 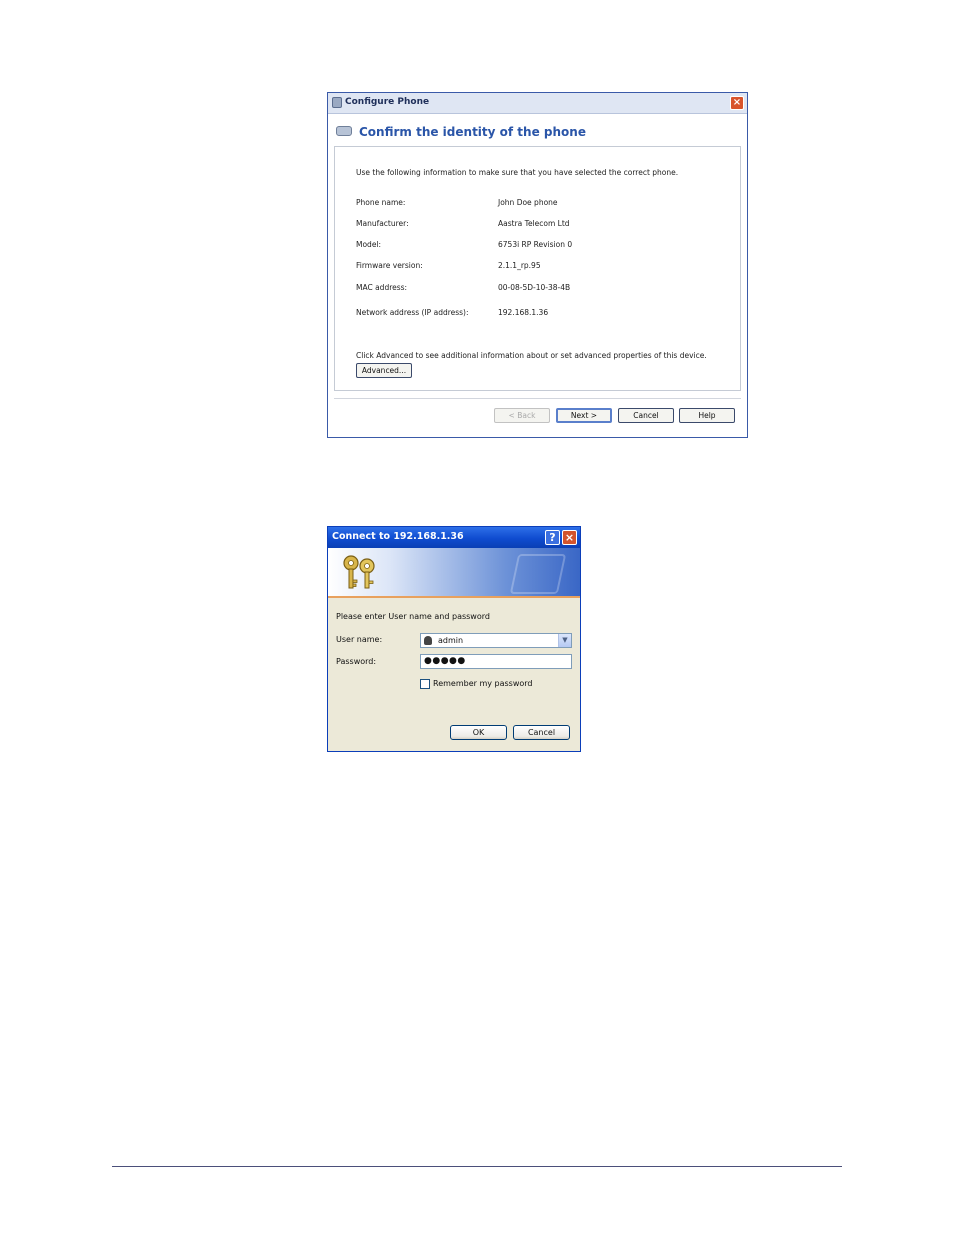 I want to click on banner, so click(x=454, y=573).